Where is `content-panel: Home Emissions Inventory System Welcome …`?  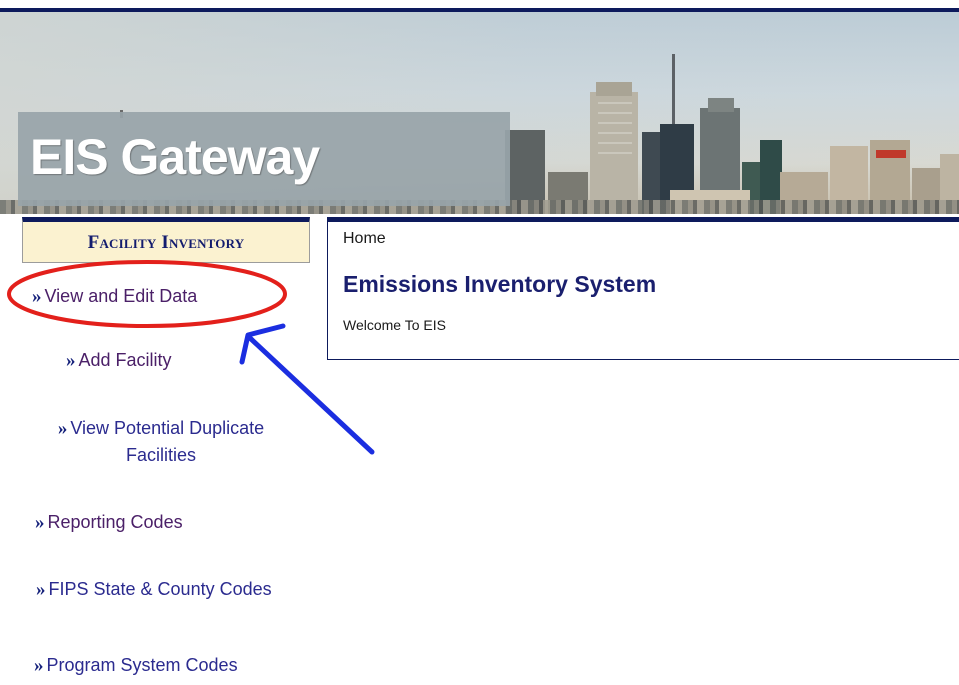
content-panel: Home Emissions Inventory System Welcome … is located at coordinates (643, 288).